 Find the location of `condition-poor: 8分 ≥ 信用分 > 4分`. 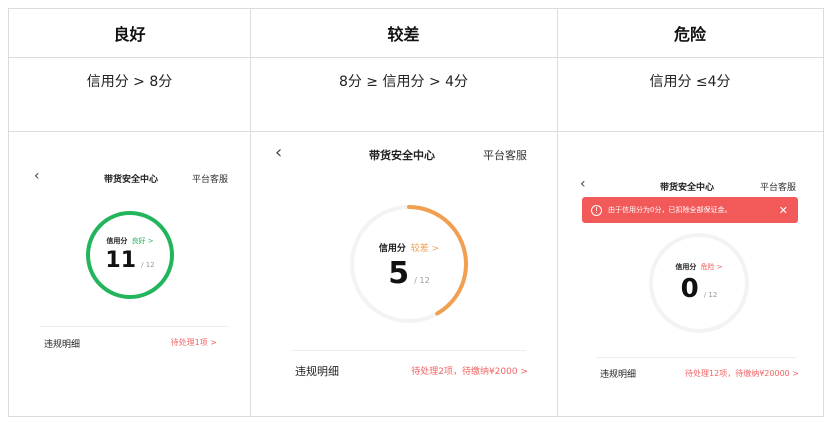

condition-poor: 8分 ≥ 信用分 > 4分 is located at coordinates (403, 82).